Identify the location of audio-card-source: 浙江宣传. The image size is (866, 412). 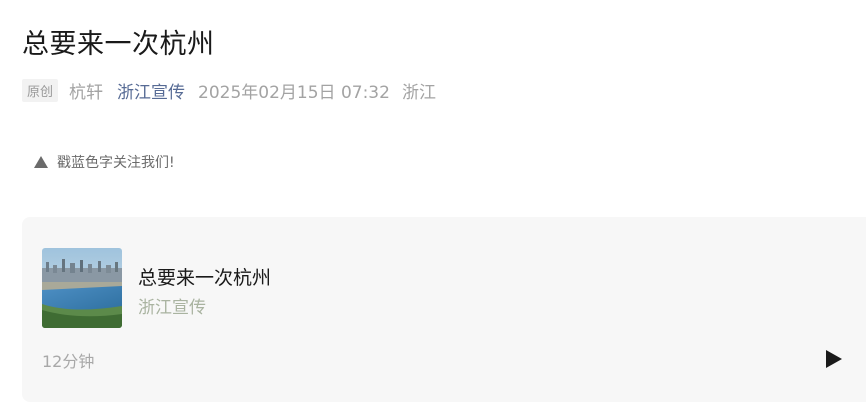
(172, 308).